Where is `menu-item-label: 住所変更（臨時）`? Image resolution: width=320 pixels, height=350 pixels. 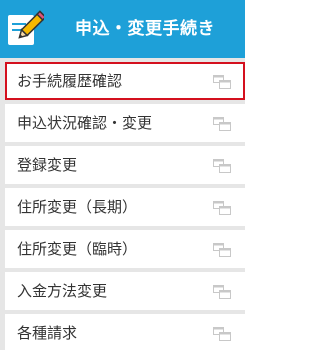
menu-item-label: 住所変更（臨時） is located at coordinates (77, 249).